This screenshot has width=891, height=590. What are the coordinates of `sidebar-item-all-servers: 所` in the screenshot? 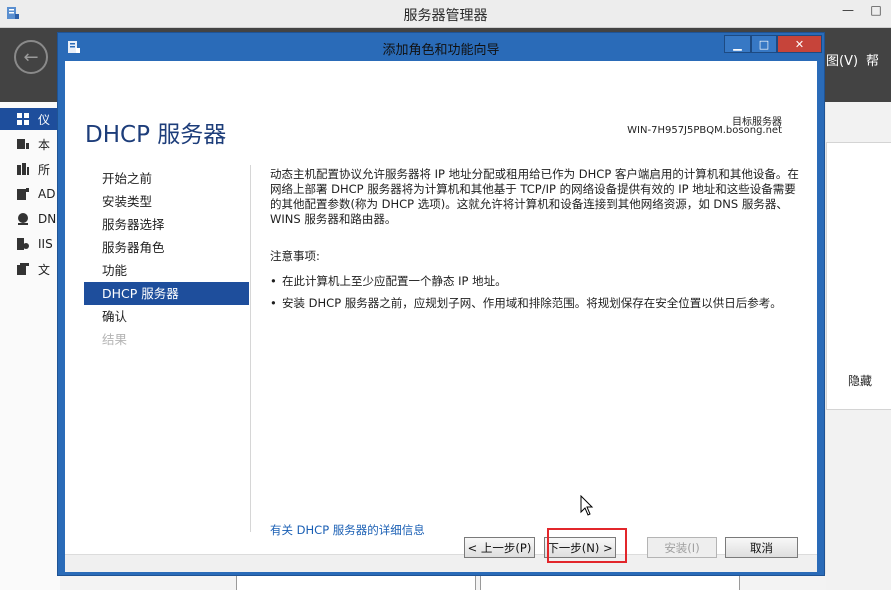 It's located at (30, 169).